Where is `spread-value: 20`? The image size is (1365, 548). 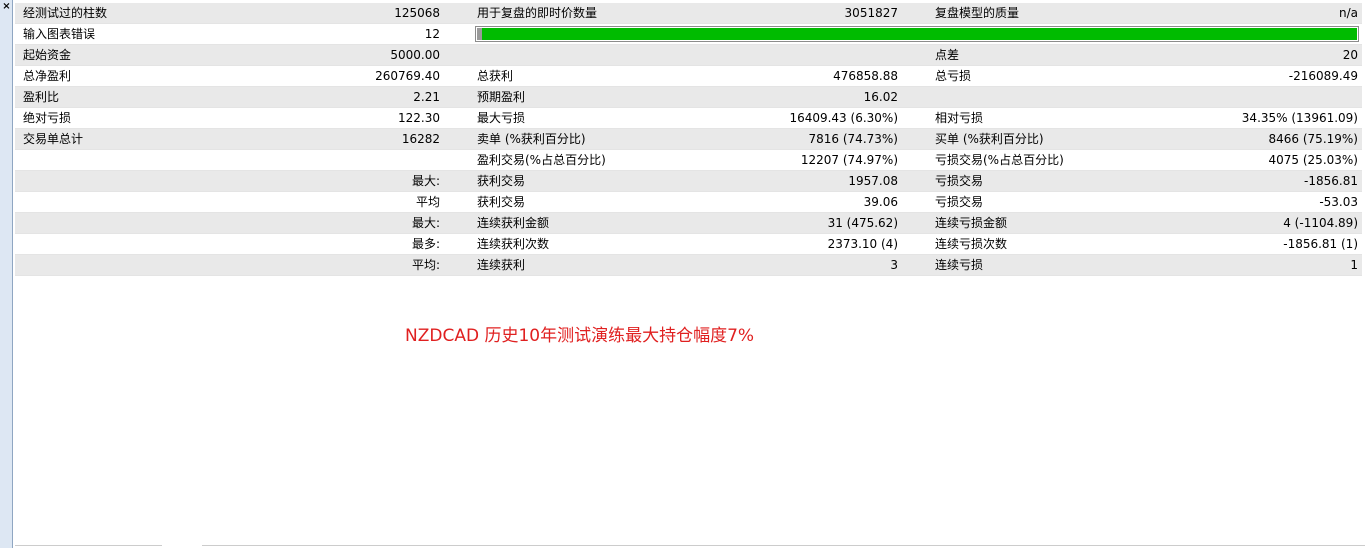 spread-value: 20 is located at coordinates (1350, 55).